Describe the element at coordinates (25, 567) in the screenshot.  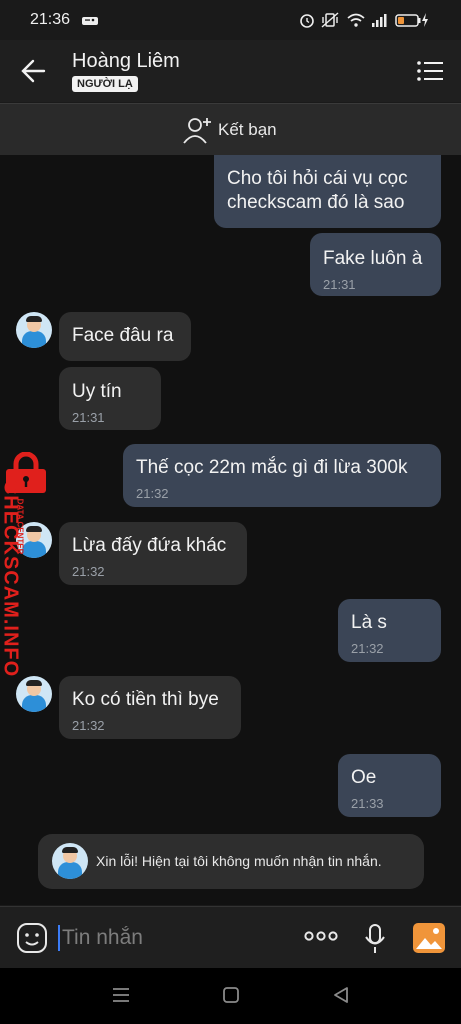
I see `checkscam-watermark: DATA CENTER CHECKSCAM.INFO` at that location.